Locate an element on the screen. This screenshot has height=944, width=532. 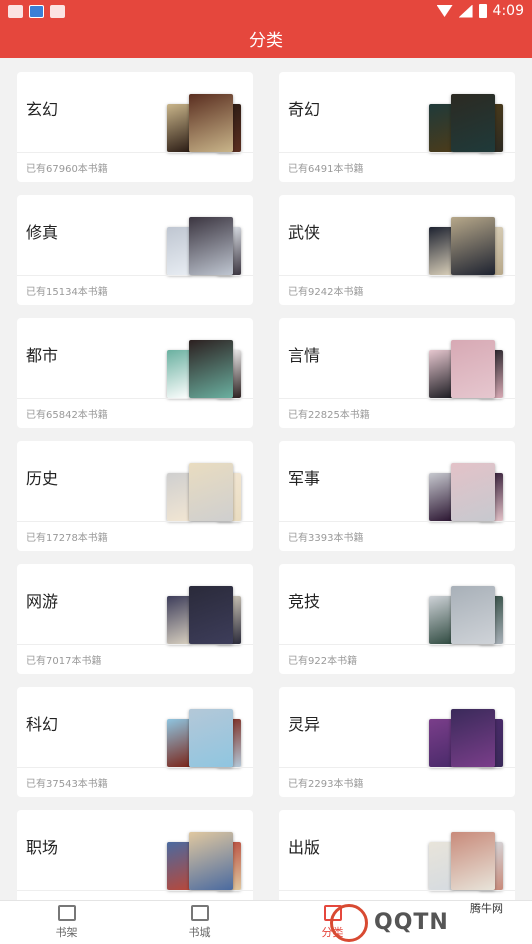
category-name: 修真 is located at coordinates (42, 232).